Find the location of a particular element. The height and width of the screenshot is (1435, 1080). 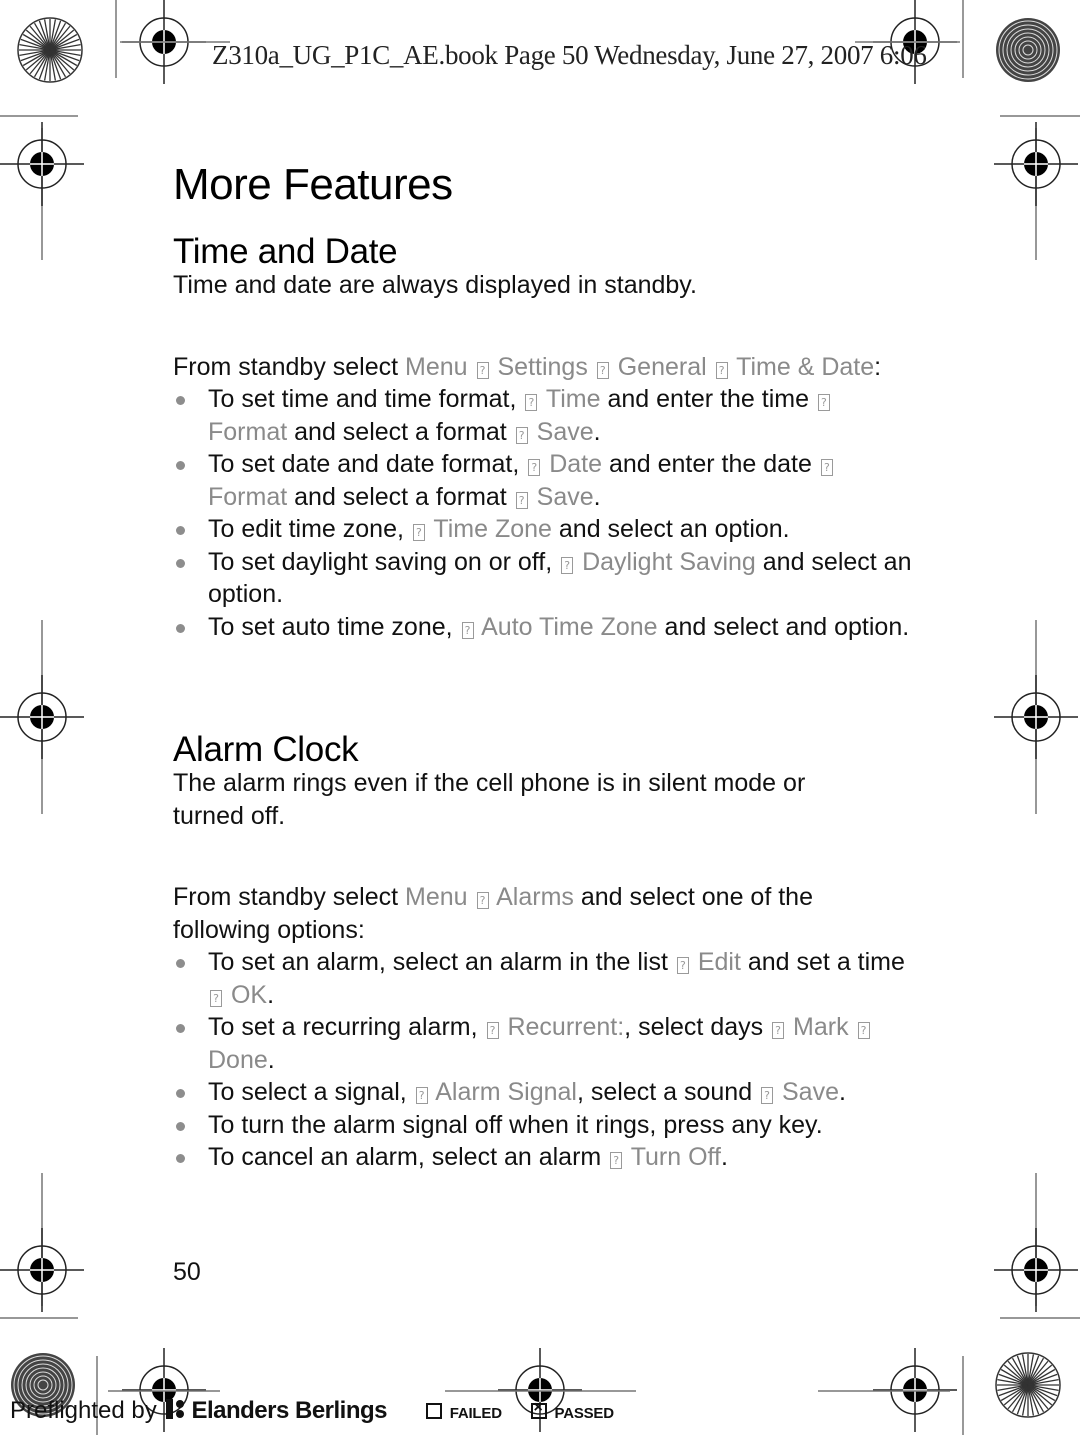

registration-mark-left-middle is located at coordinates (42, 717).